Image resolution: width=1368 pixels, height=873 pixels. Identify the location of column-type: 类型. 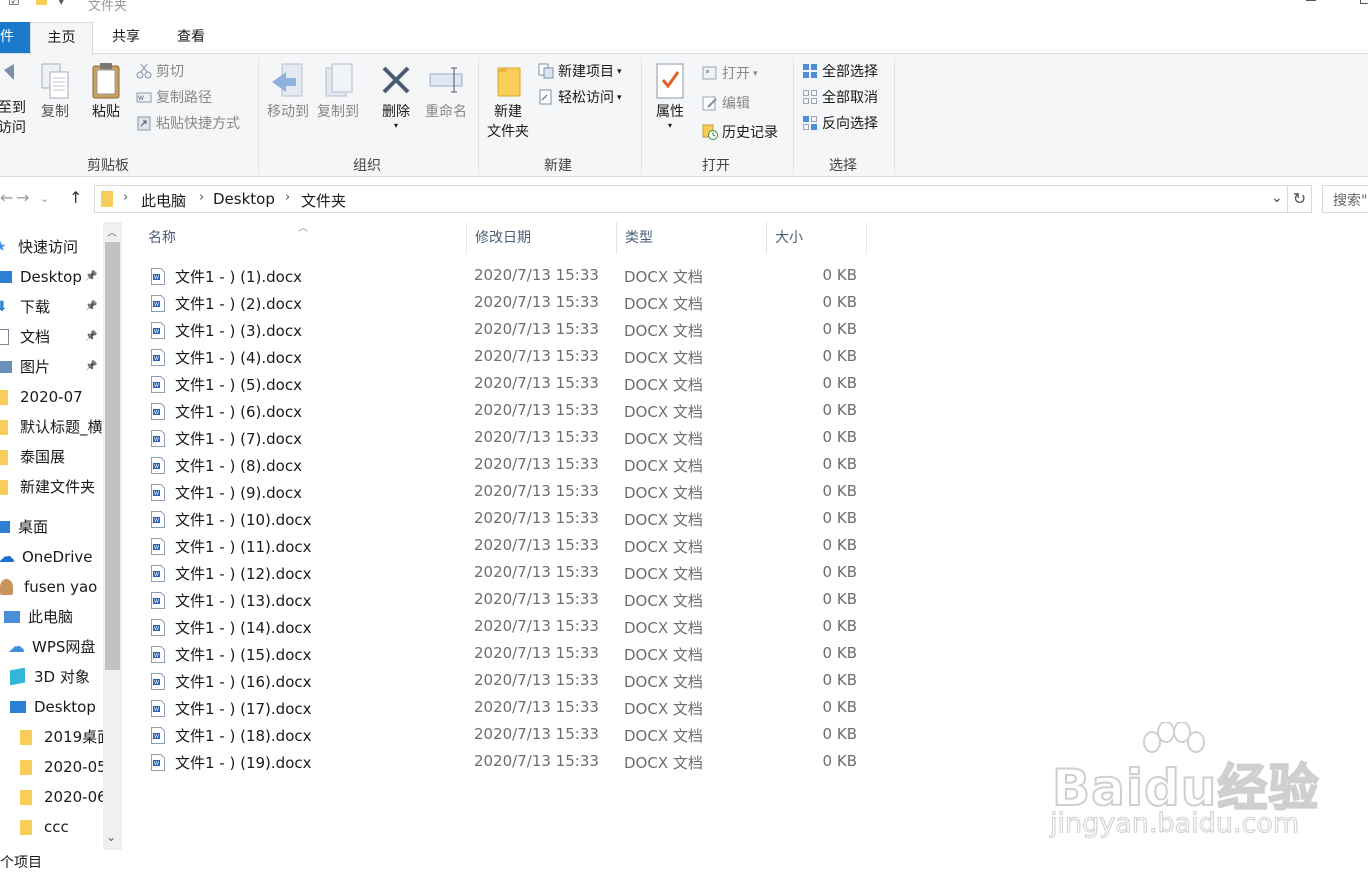
(692, 238).